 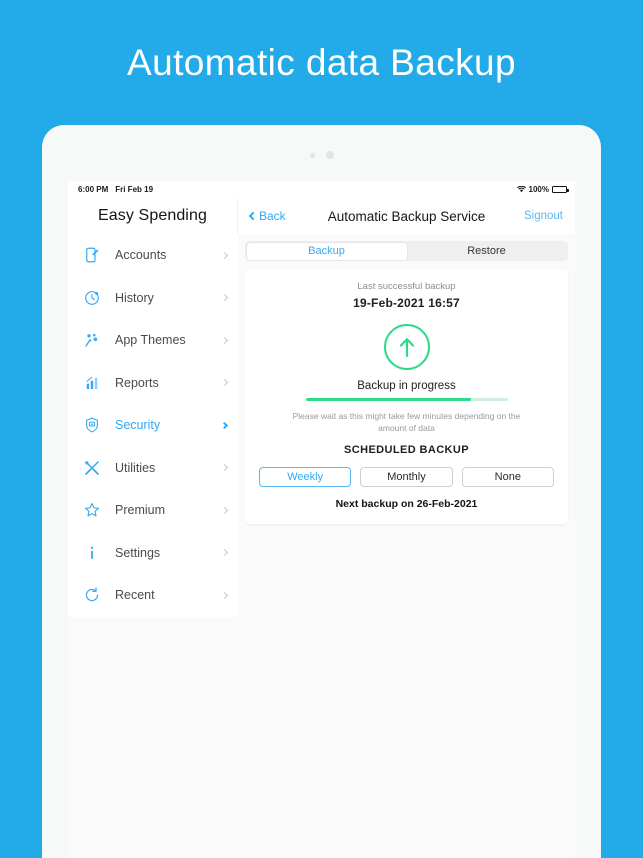 I want to click on battery-percent-label: 100%, so click(x=538, y=189).